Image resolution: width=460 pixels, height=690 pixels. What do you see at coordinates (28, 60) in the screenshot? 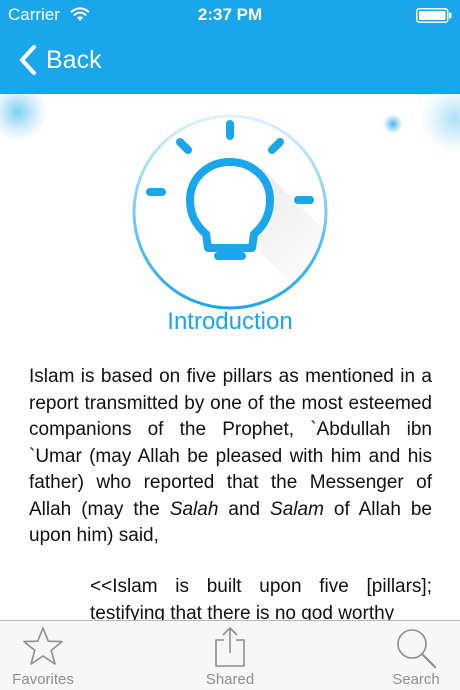
I see `chevron-left-icon` at bounding box center [28, 60].